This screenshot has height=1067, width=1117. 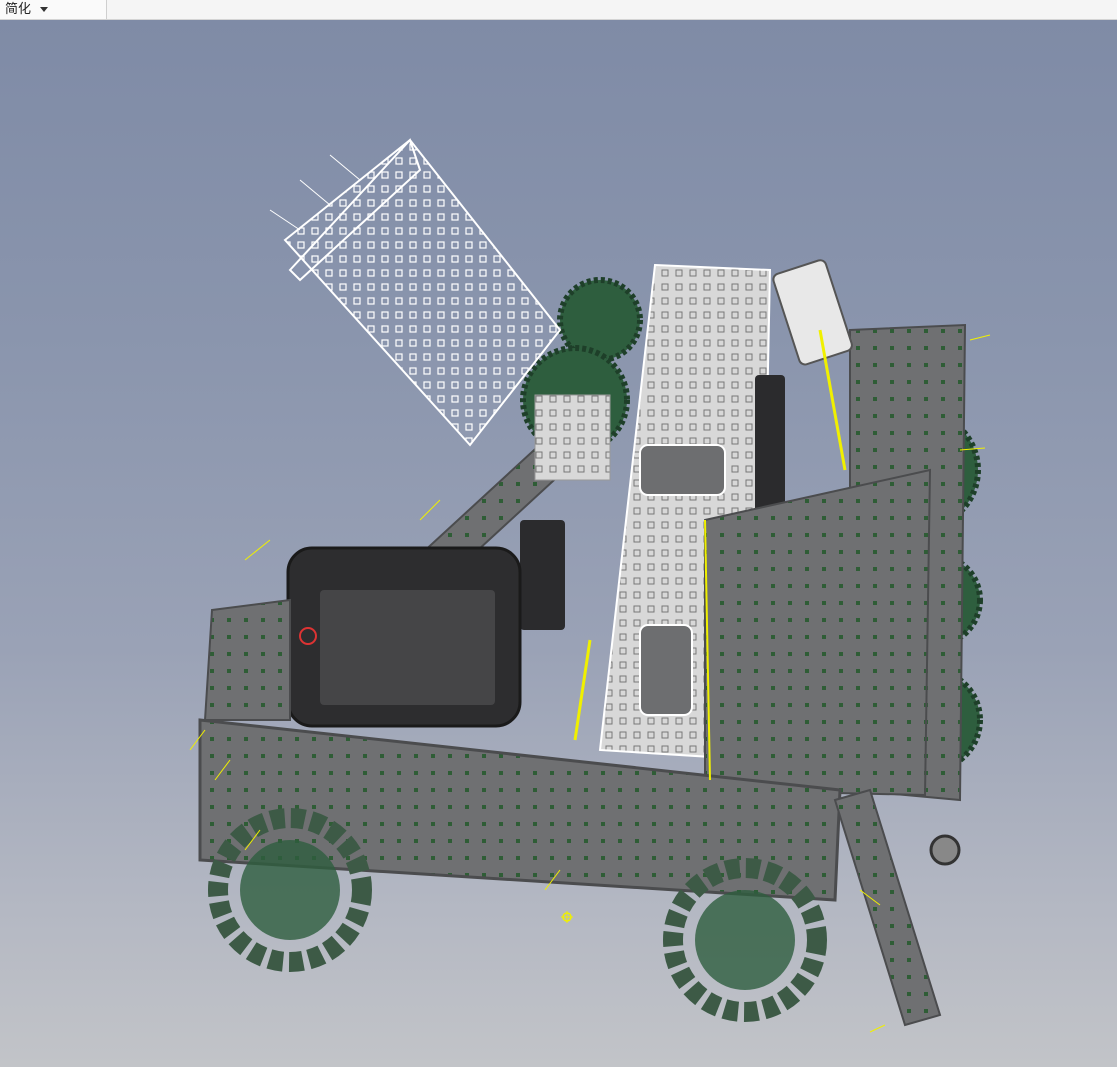 I want to click on right-front-plate, so click(x=818, y=632).